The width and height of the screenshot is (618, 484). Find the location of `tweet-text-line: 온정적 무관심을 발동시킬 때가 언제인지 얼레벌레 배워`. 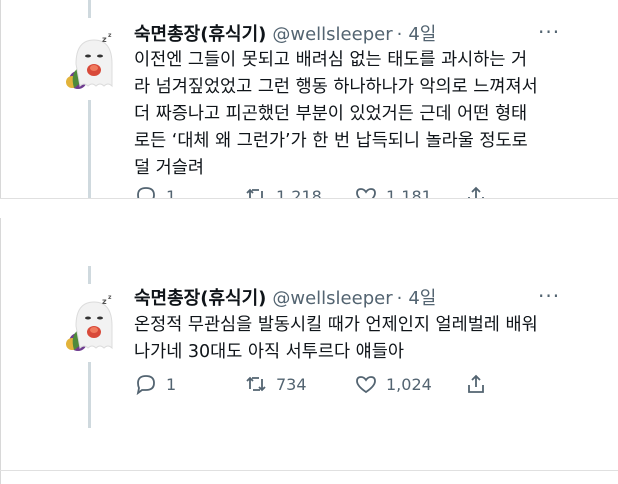

tweet-text-line: 온정적 무관심을 발동시킬 때가 언제인지 얼레벌레 배워 is located at coordinates (336, 325).